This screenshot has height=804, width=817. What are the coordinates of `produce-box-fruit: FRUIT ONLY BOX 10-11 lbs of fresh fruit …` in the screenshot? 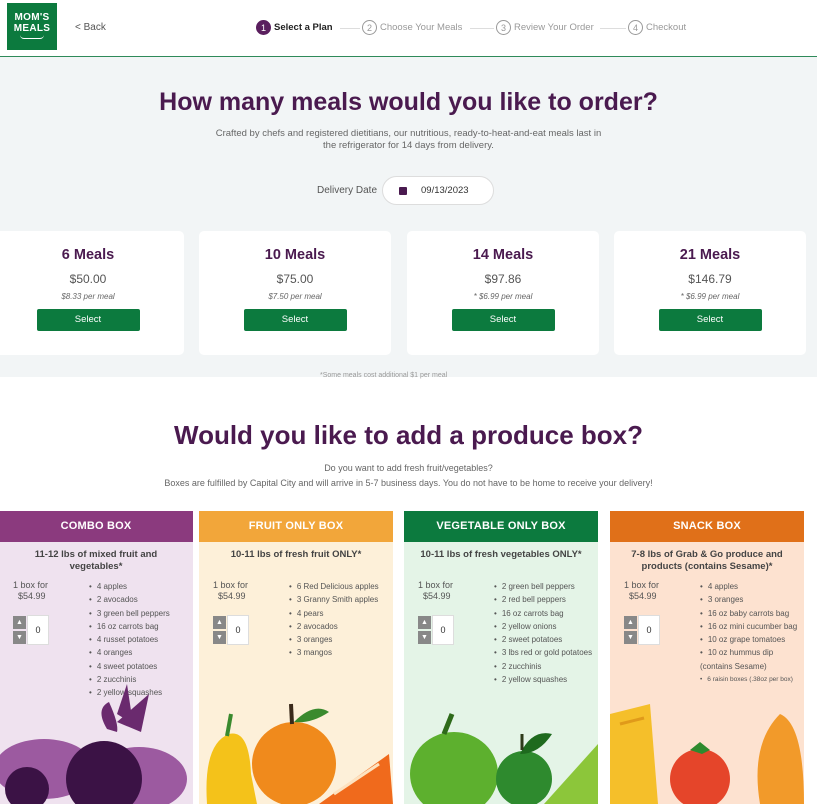 It's located at (296, 657).